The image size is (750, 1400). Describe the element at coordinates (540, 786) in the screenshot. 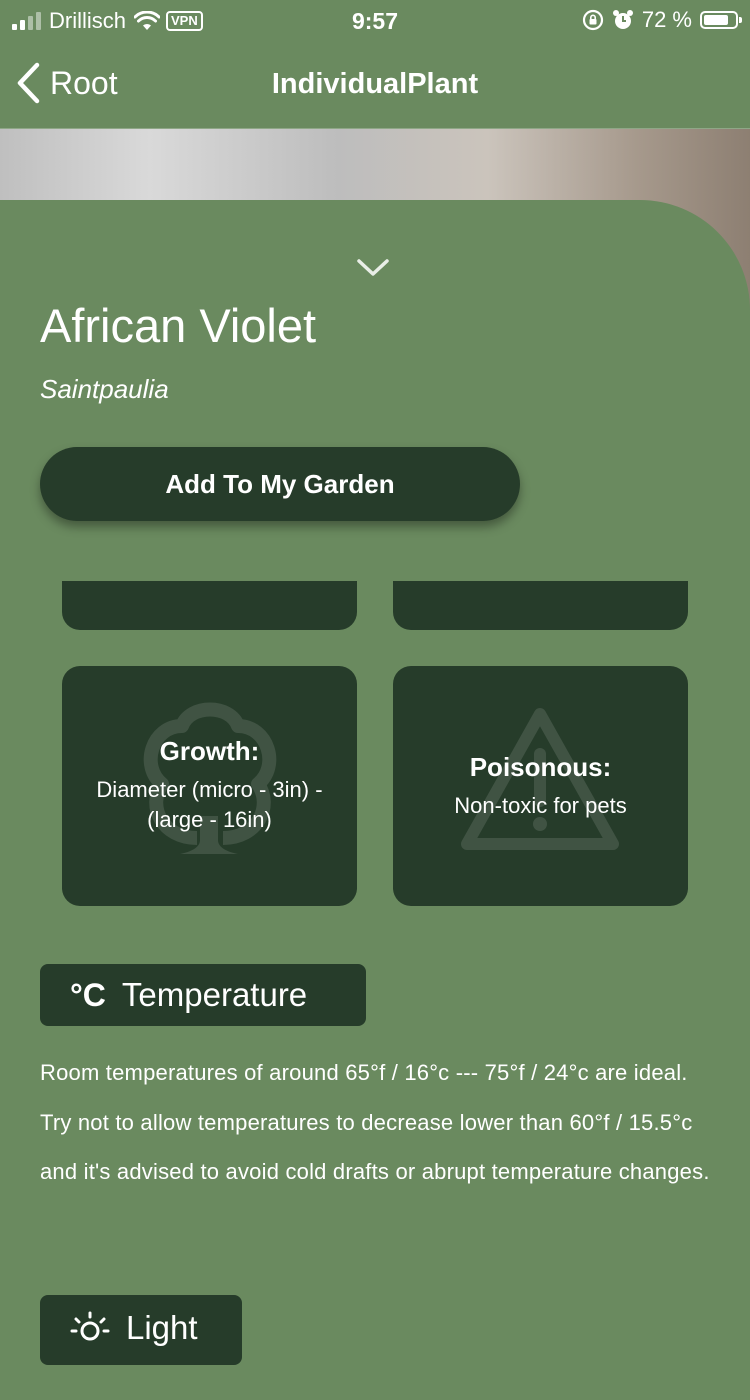

I see `poisonous-card: Poisonous: Non-toxic for pets` at that location.